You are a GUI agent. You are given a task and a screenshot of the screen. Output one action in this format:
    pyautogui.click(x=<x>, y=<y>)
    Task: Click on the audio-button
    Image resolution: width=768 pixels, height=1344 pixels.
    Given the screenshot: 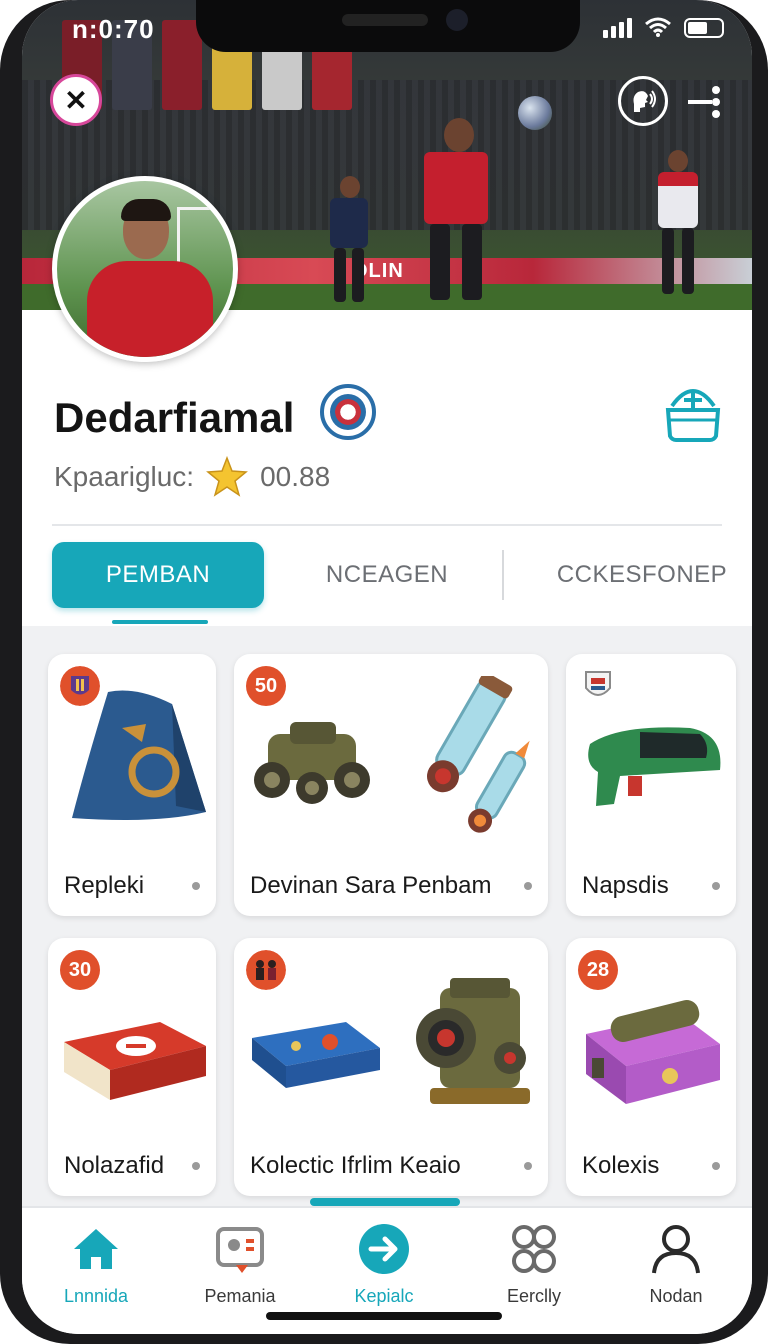 What is the action you would take?
    pyautogui.click(x=643, y=101)
    